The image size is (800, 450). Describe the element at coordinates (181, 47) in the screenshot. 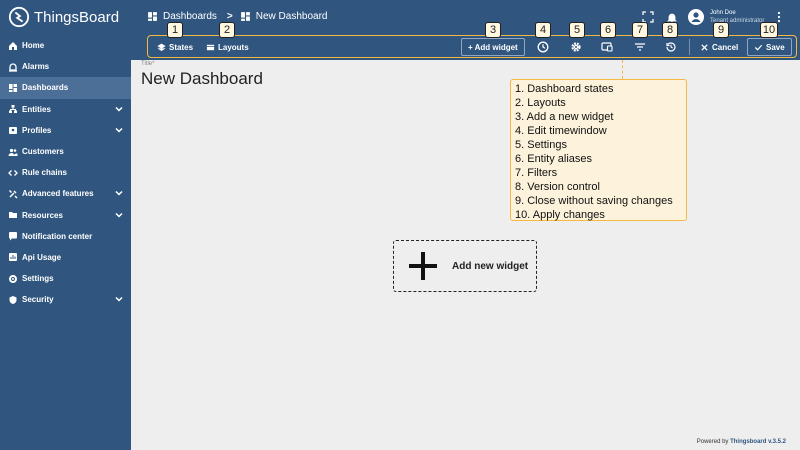

I see `states-label: States` at that location.